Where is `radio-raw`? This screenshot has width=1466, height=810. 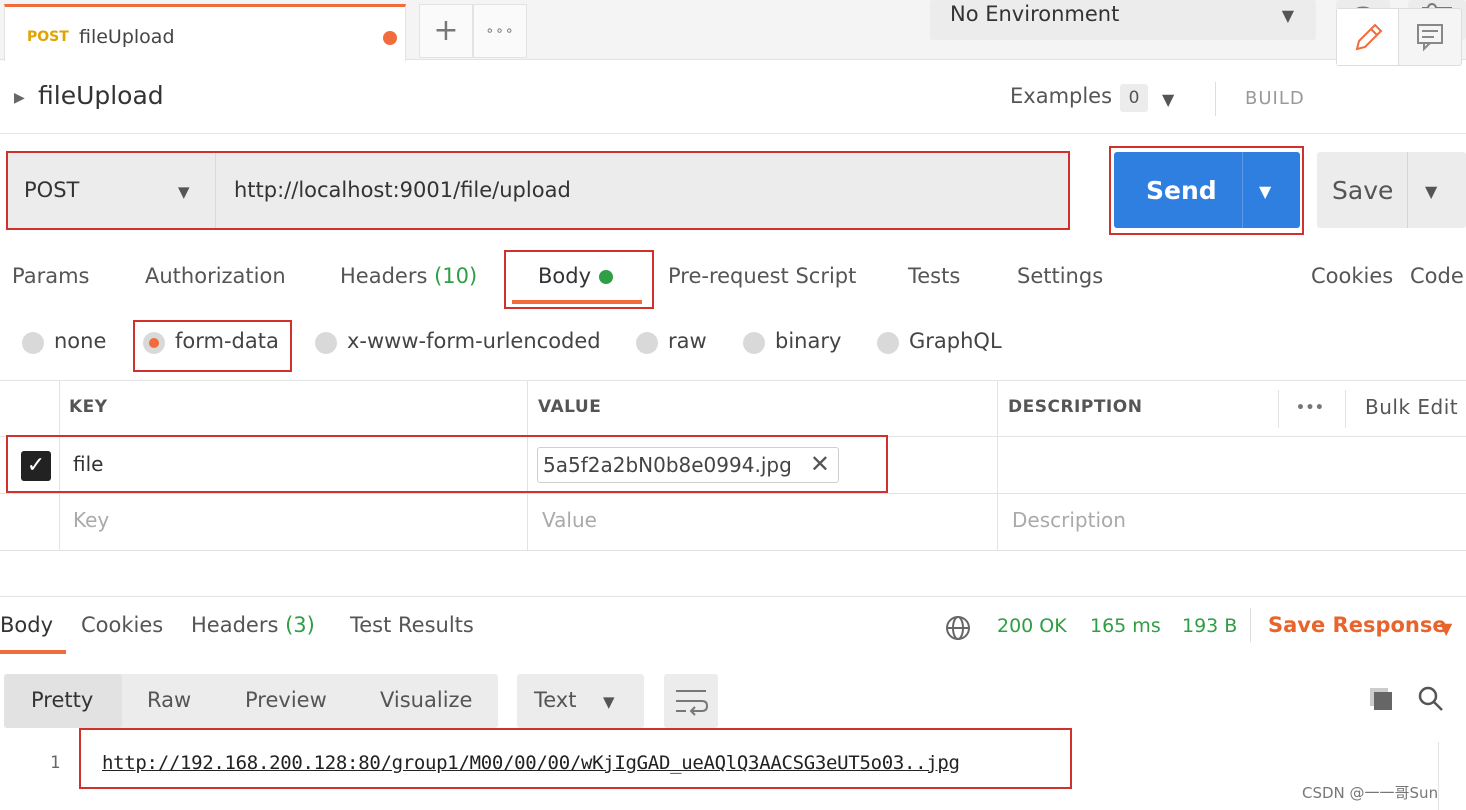 radio-raw is located at coordinates (647, 343).